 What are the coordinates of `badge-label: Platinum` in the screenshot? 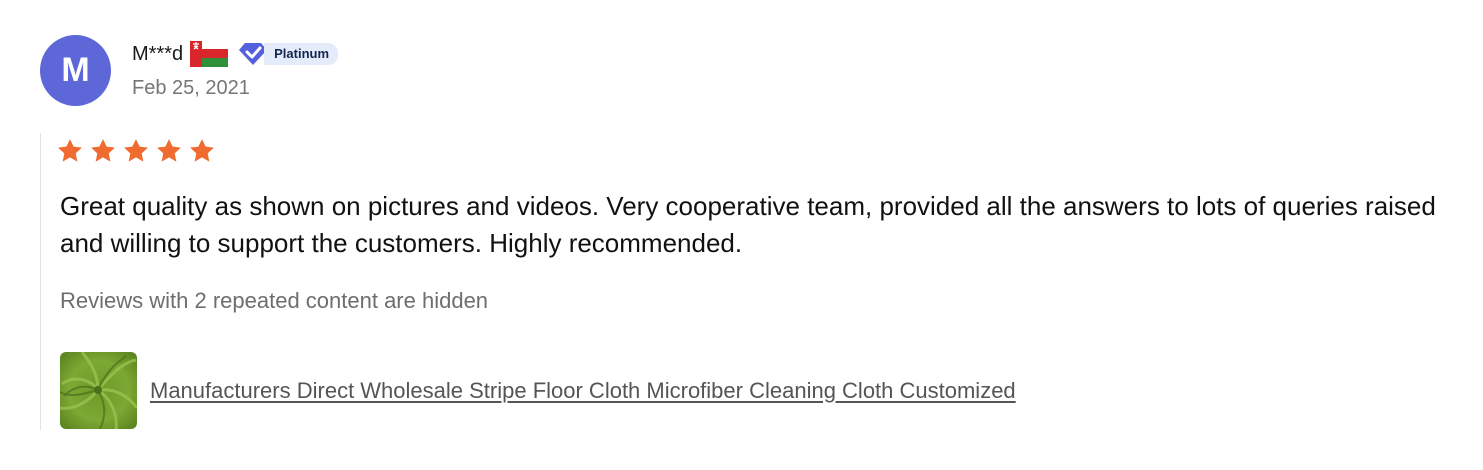 It's located at (301, 54).